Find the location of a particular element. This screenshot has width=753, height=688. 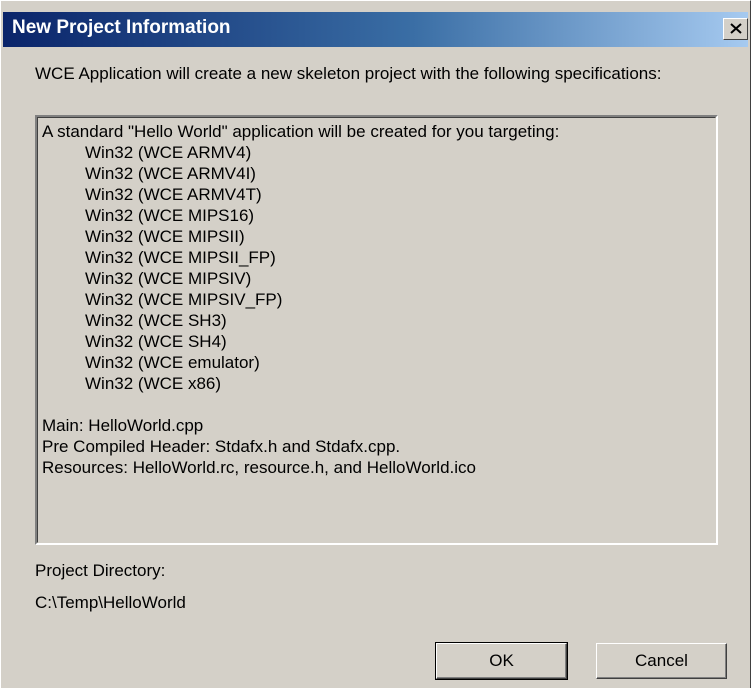

target-item: Win32 (WCE SH3) is located at coordinates (156, 320).